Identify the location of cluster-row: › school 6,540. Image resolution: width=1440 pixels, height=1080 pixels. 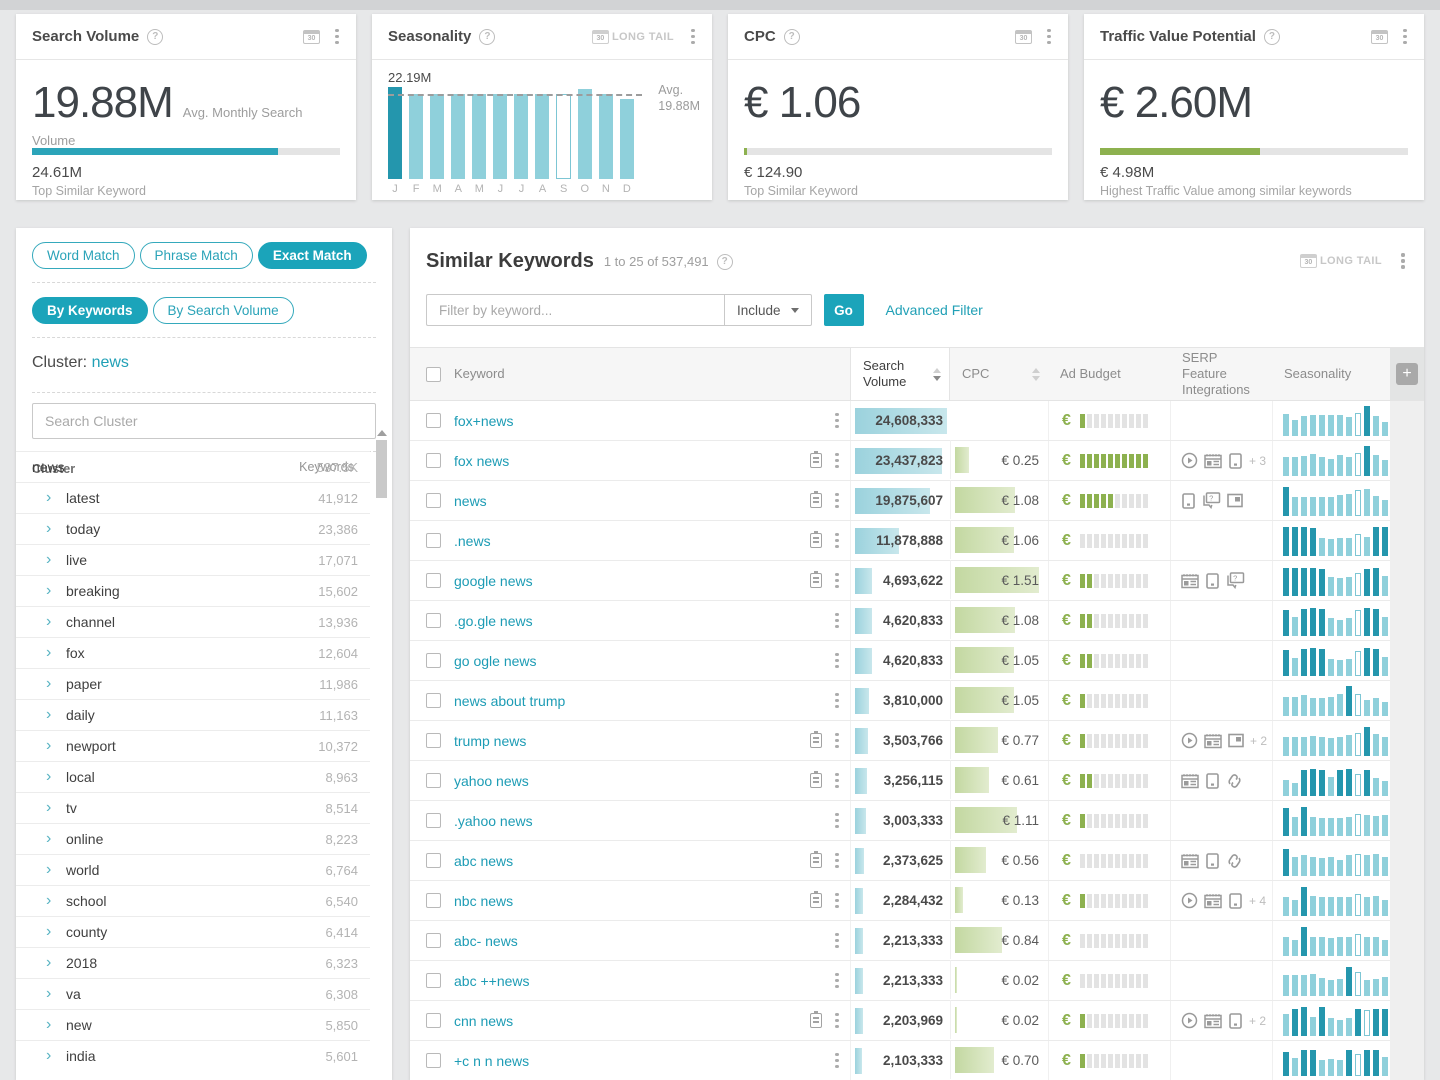
(193, 900).